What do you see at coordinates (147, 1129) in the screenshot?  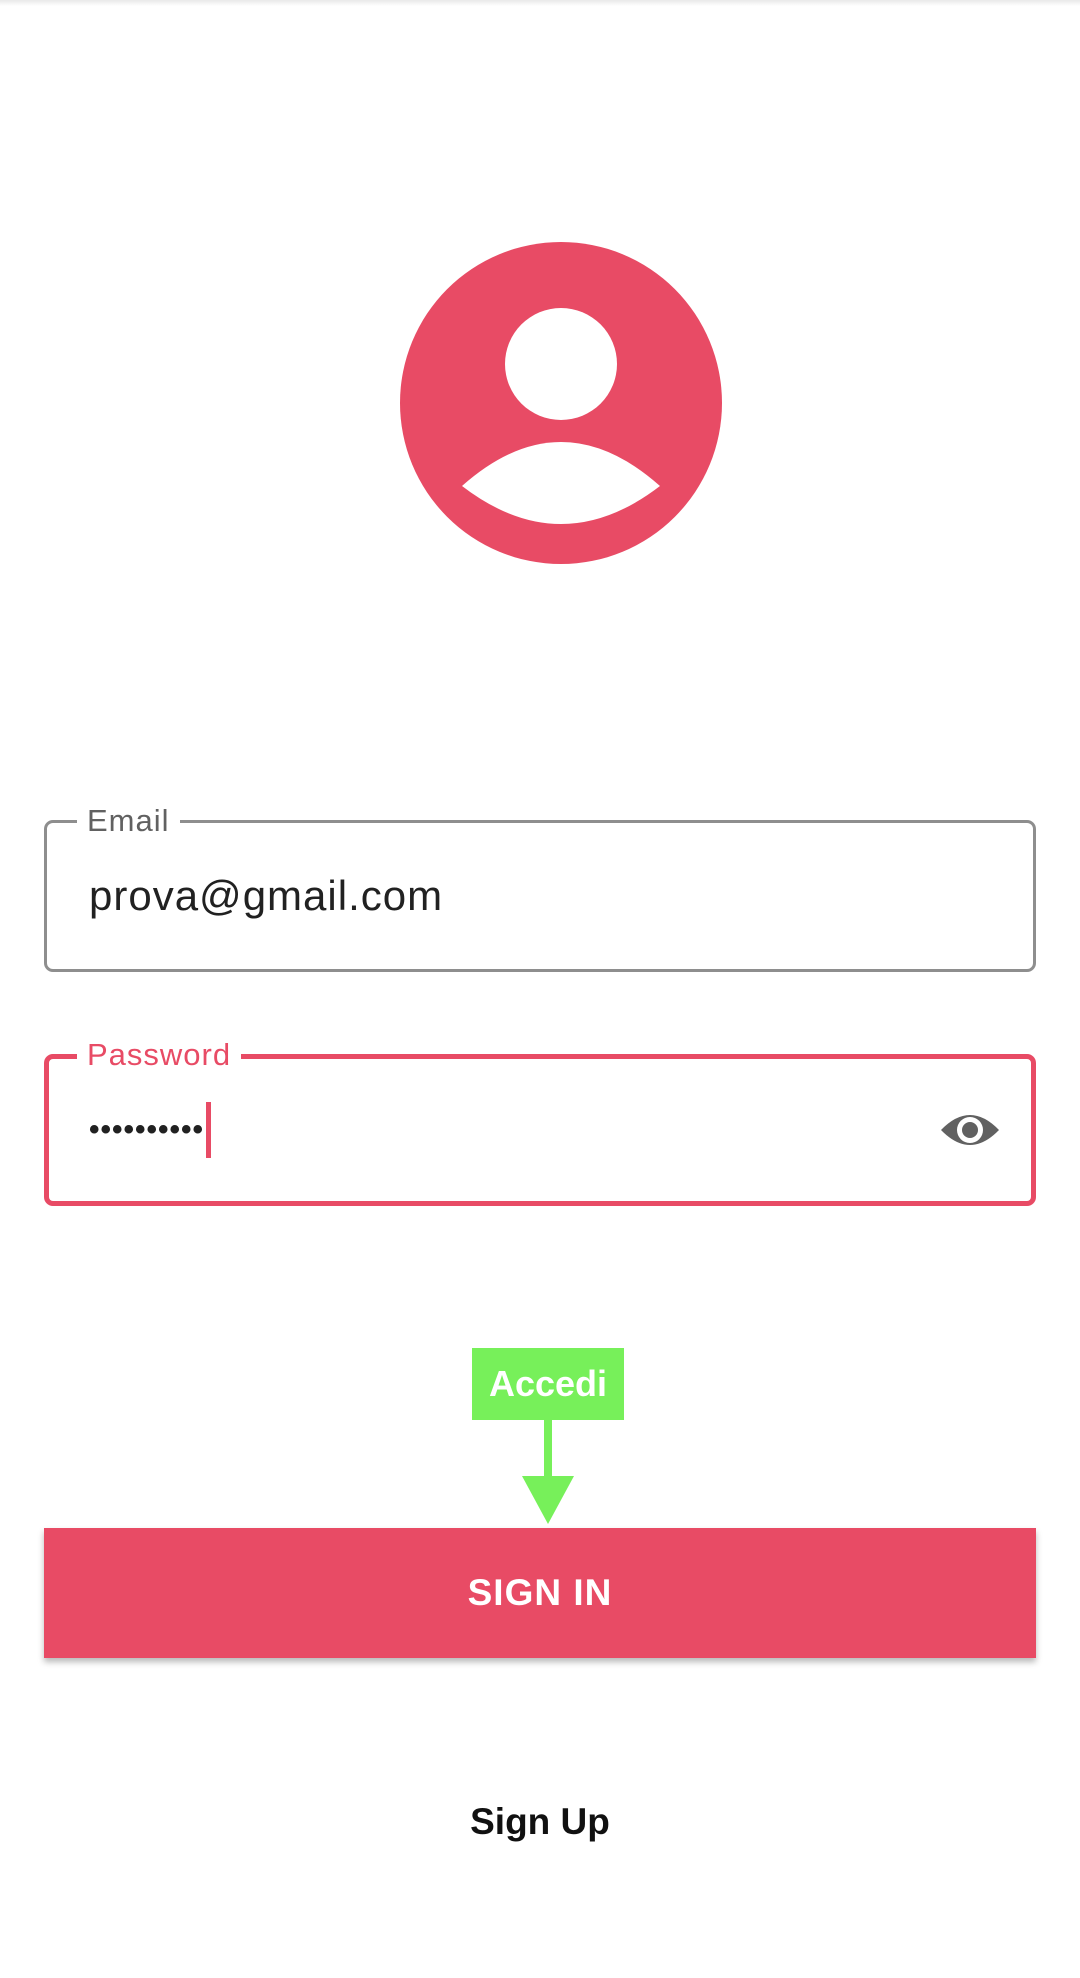 I see `password-masked-value: ••••••••••` at bounding box center [147, 1129].